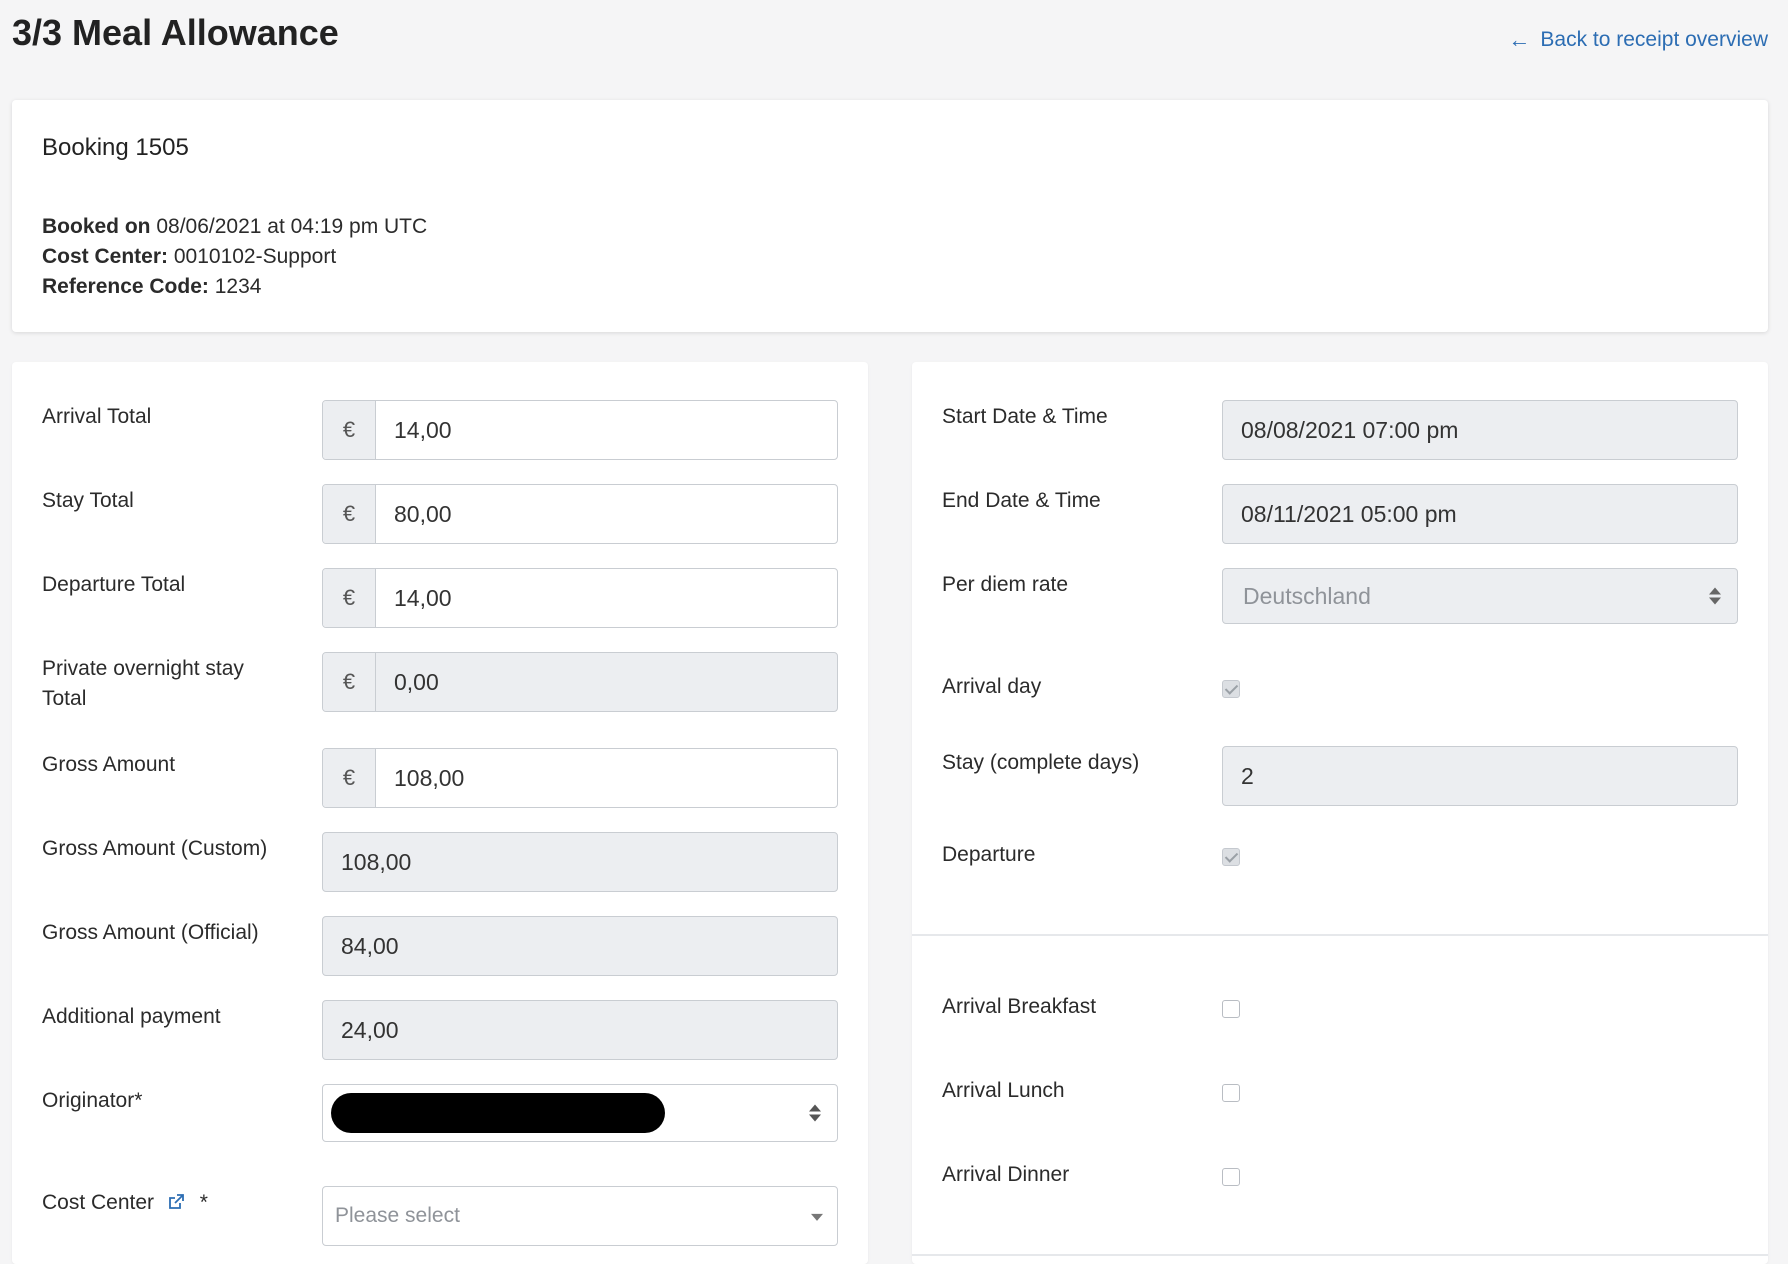 Image resolution: width=1788 pixels, height=1264 pixels. I want to click on private-overnight-label: Private overnight stay Total, so click(143, 684).